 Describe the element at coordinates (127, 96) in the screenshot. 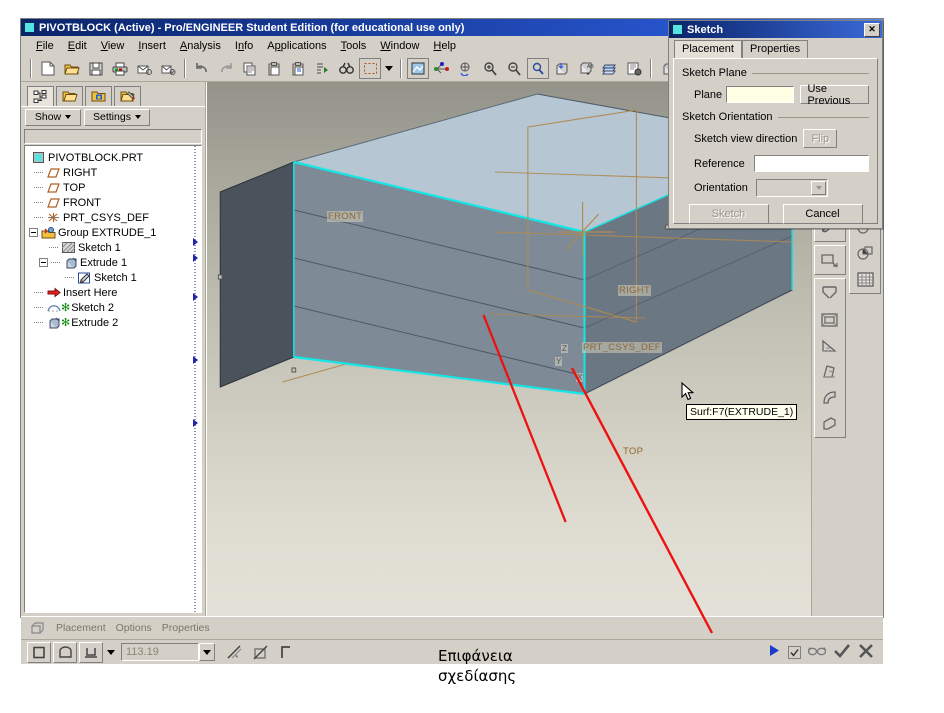

I see `working-directory-icon` at that location.